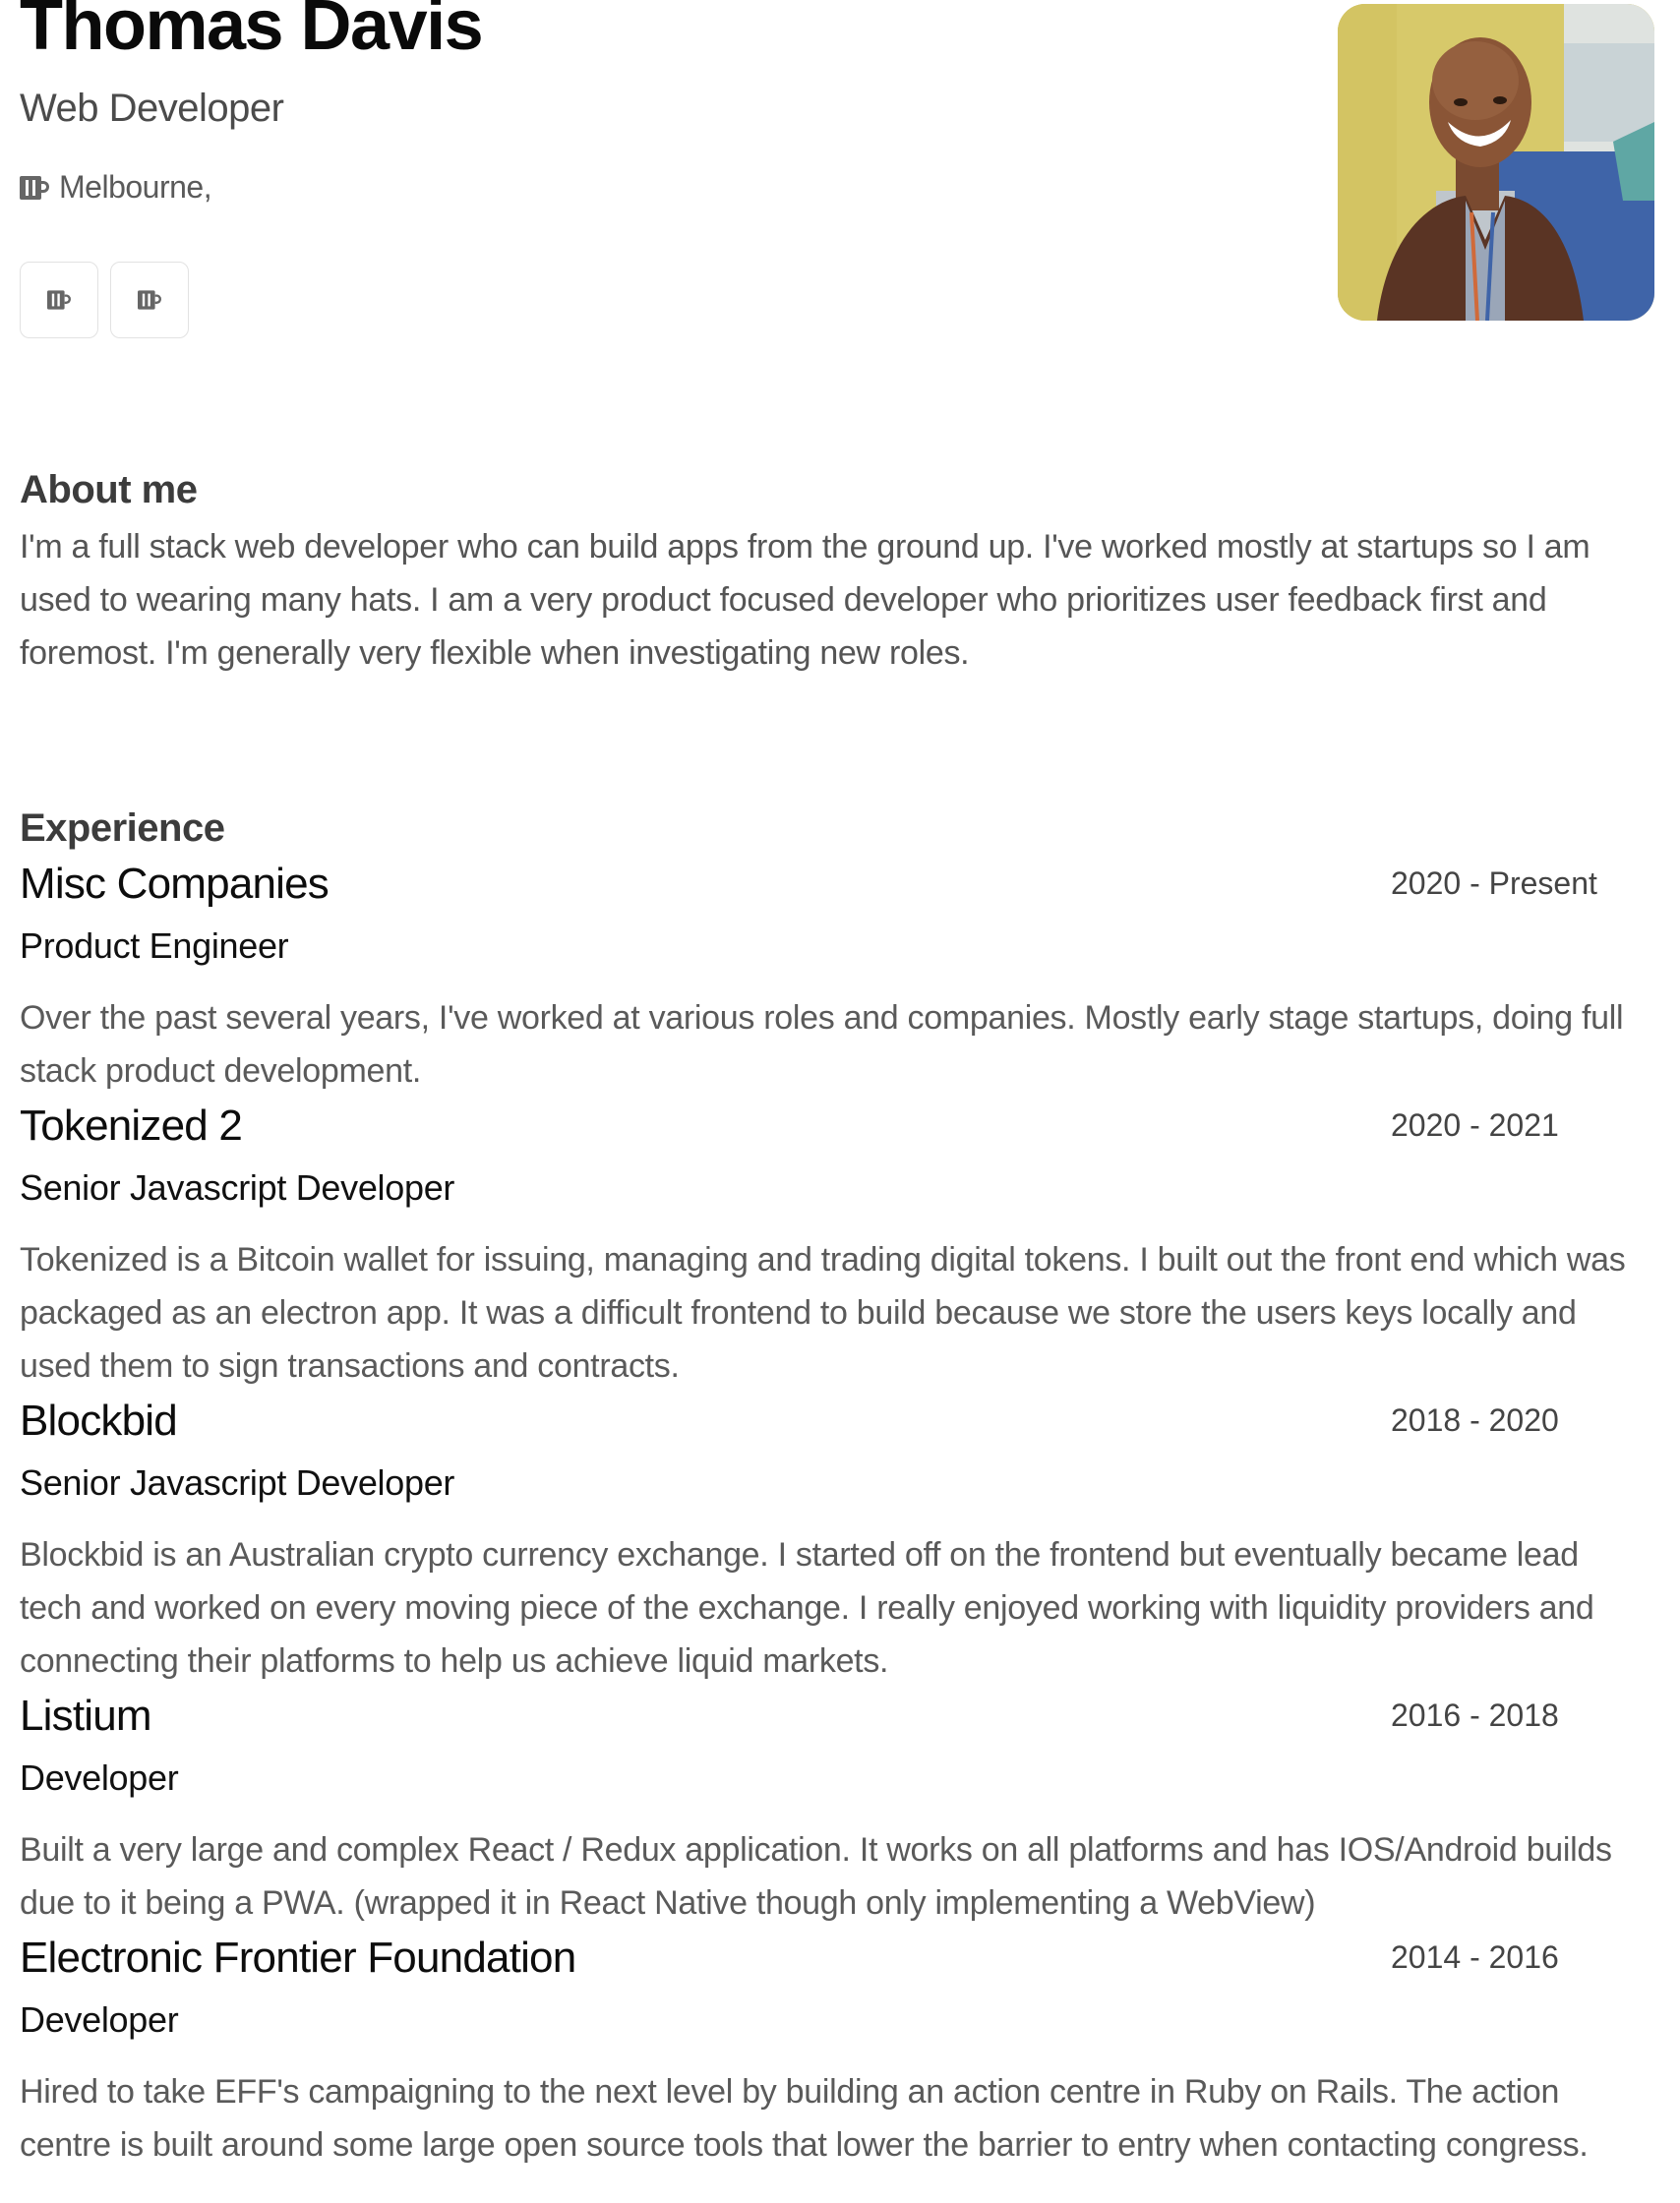 The image size is (1680, 2203). I want to click on job-dates: 2016 - 2018, so click(1475, 1715).